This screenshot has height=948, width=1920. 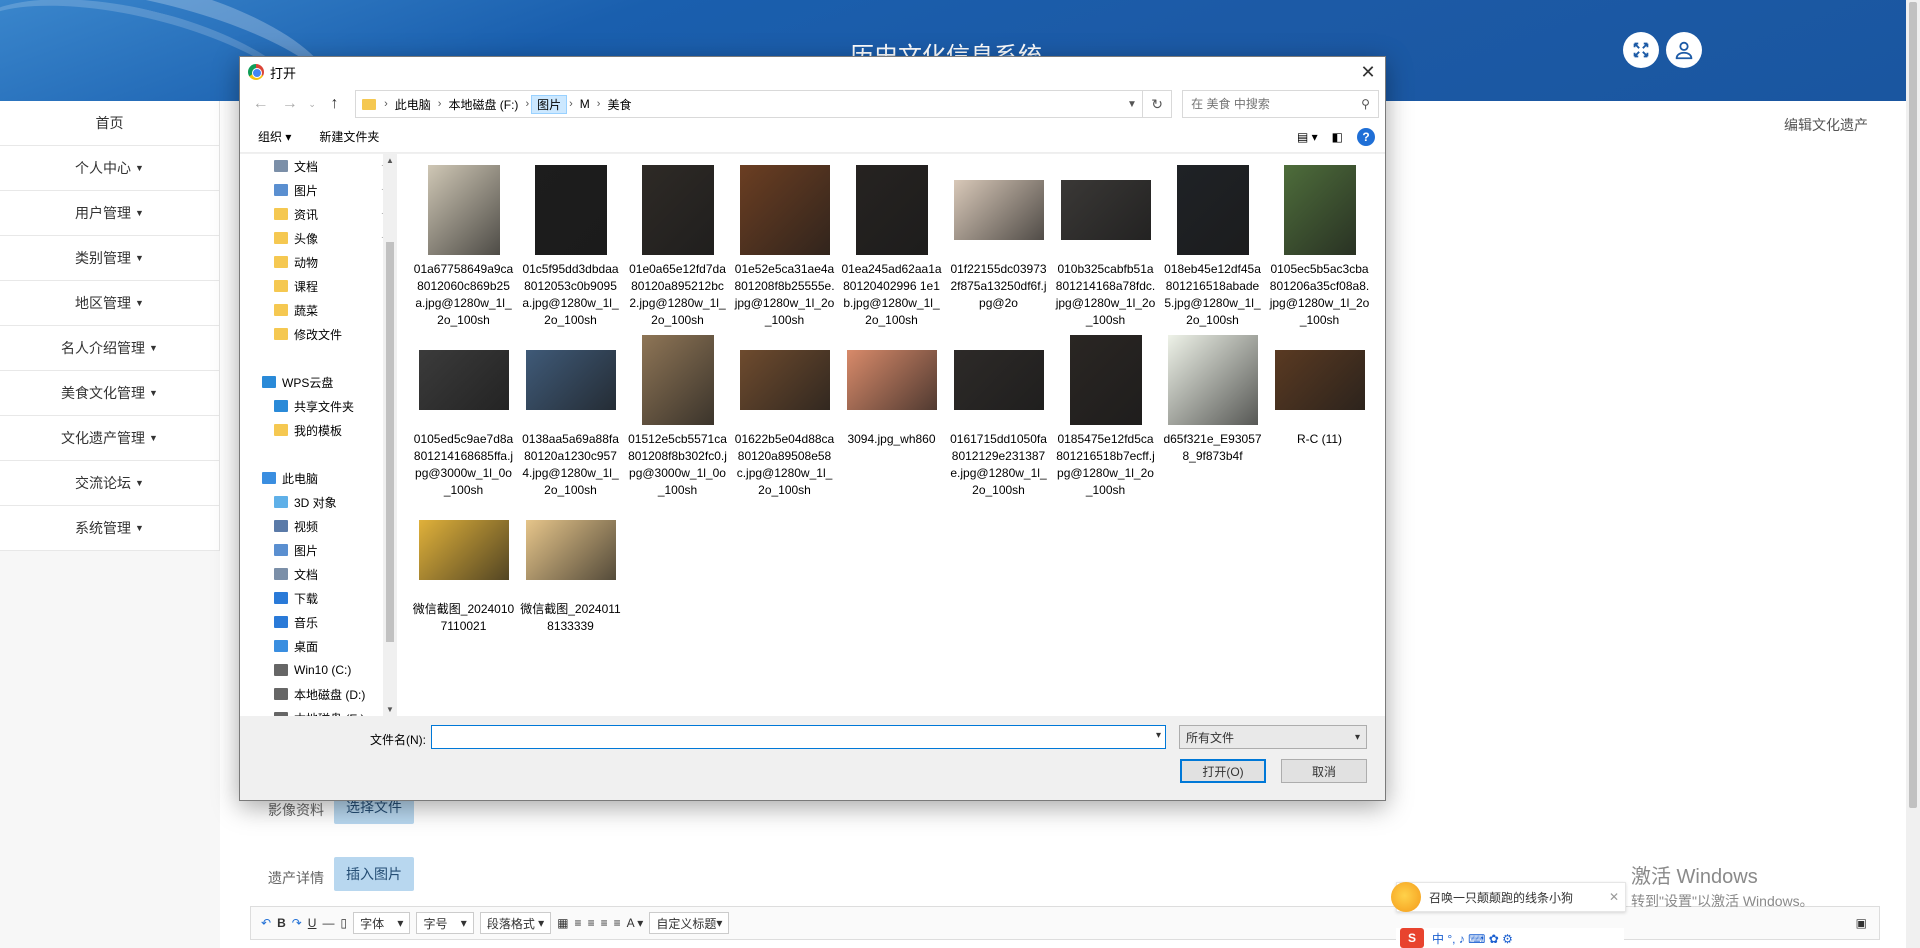 What do you see at coordinates (318, 598) in the screenshot?
I see `tree-item: 下载` at bounding box center [318, 598].